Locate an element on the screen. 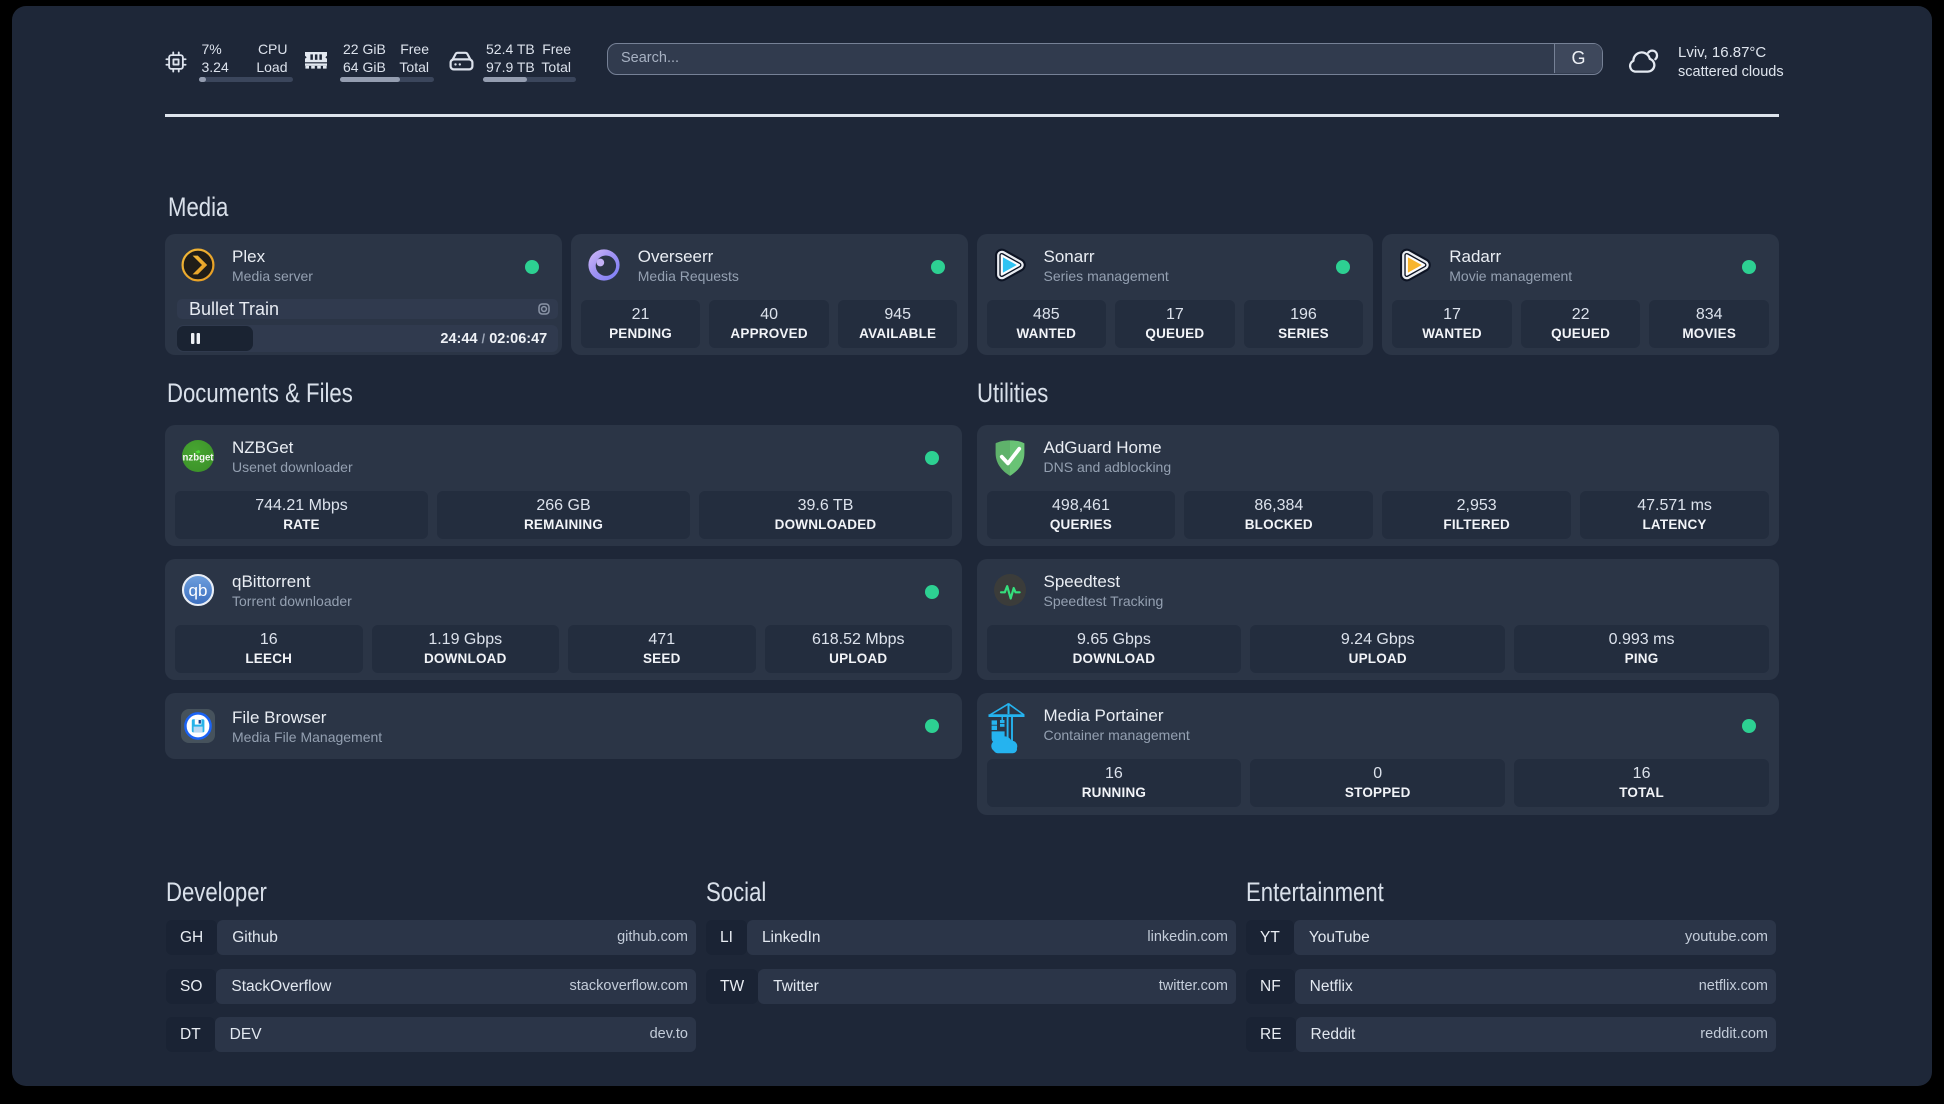 This screenshot has width=1944, height=1104. svg-text: qb is located at coordinates (198, 590).